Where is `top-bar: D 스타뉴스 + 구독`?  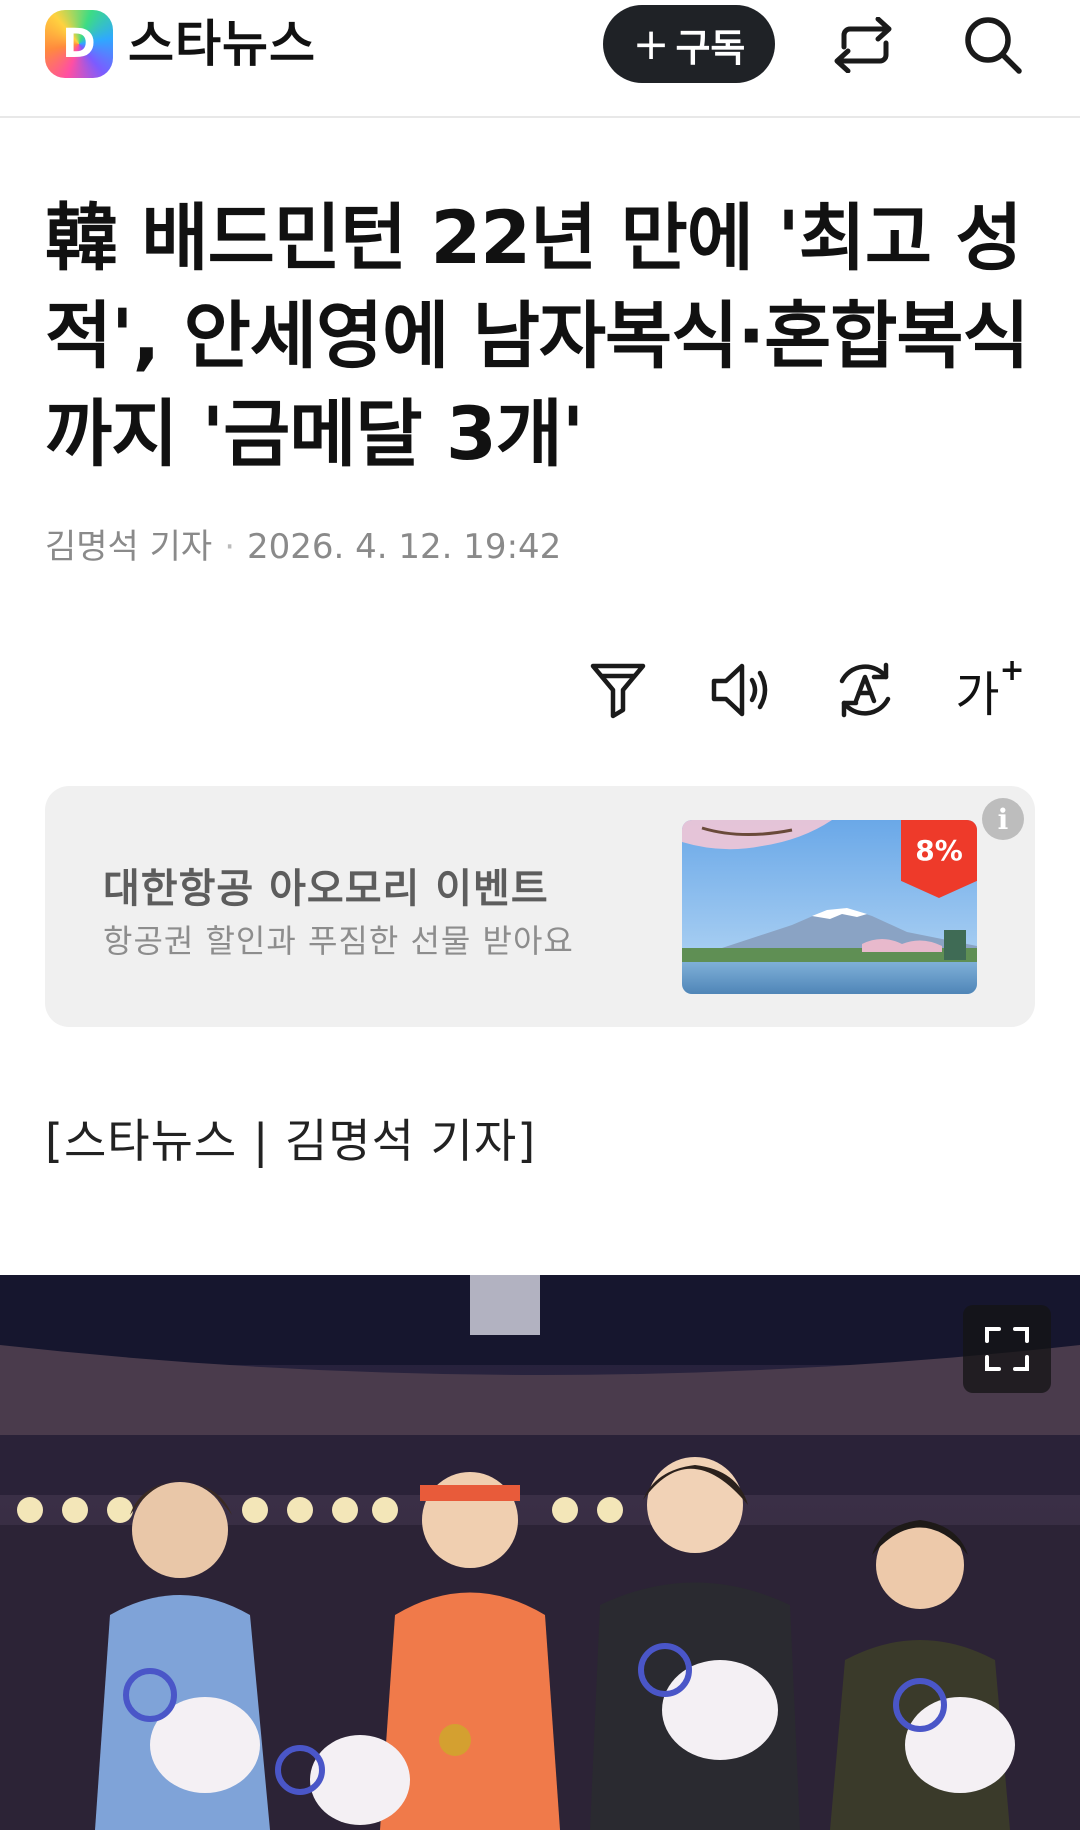
top-bar: D 스타뉴스 + 구독 is located at coordinates (540, 59).